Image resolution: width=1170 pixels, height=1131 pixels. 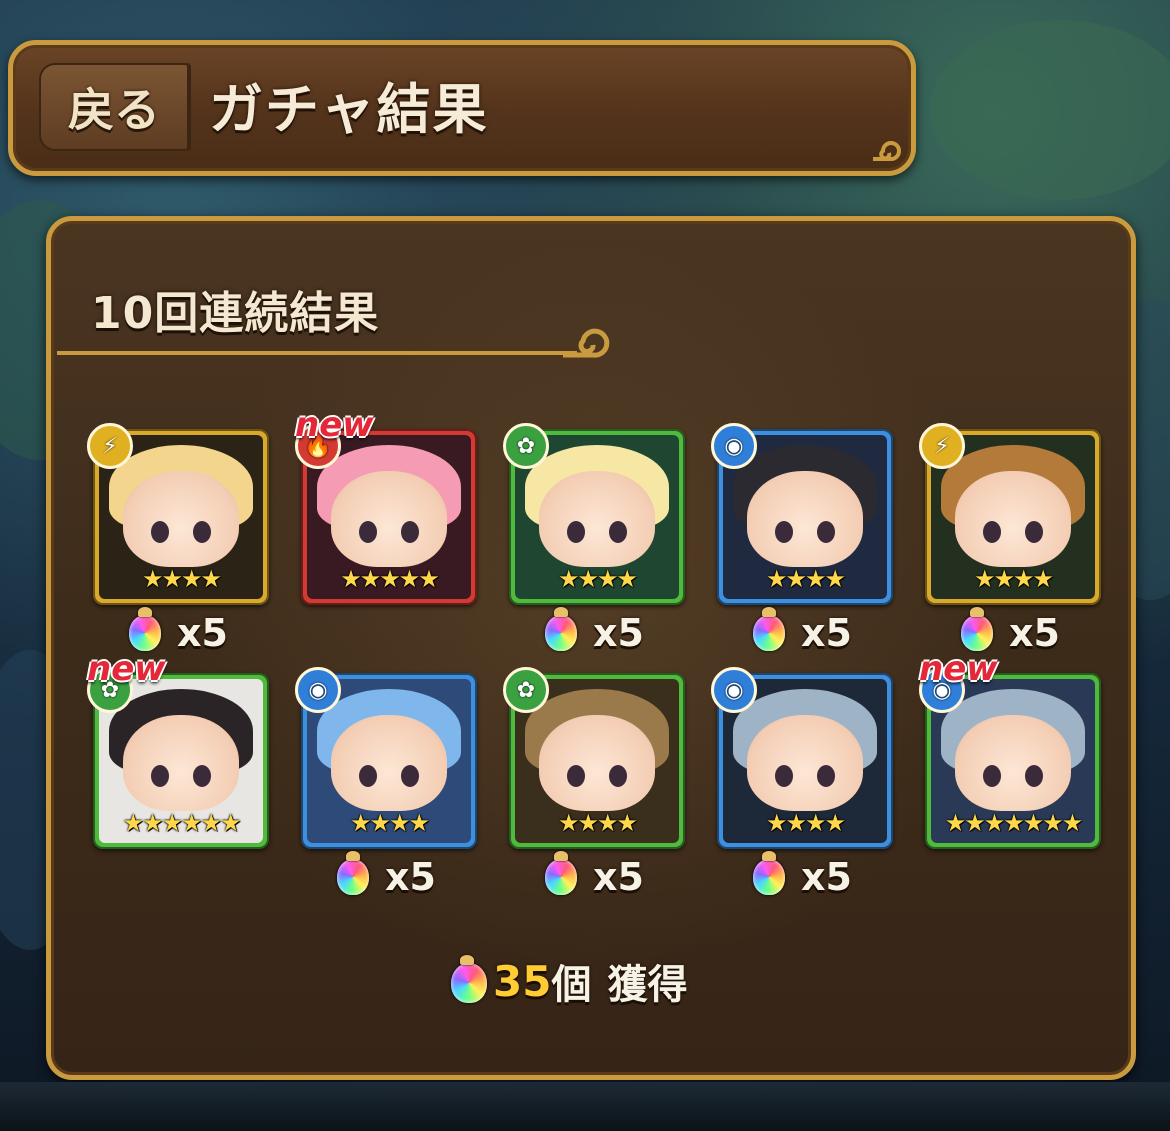 I want to click on character-card: ★★★★★ 🔥 new, so click(x=386, y=505).